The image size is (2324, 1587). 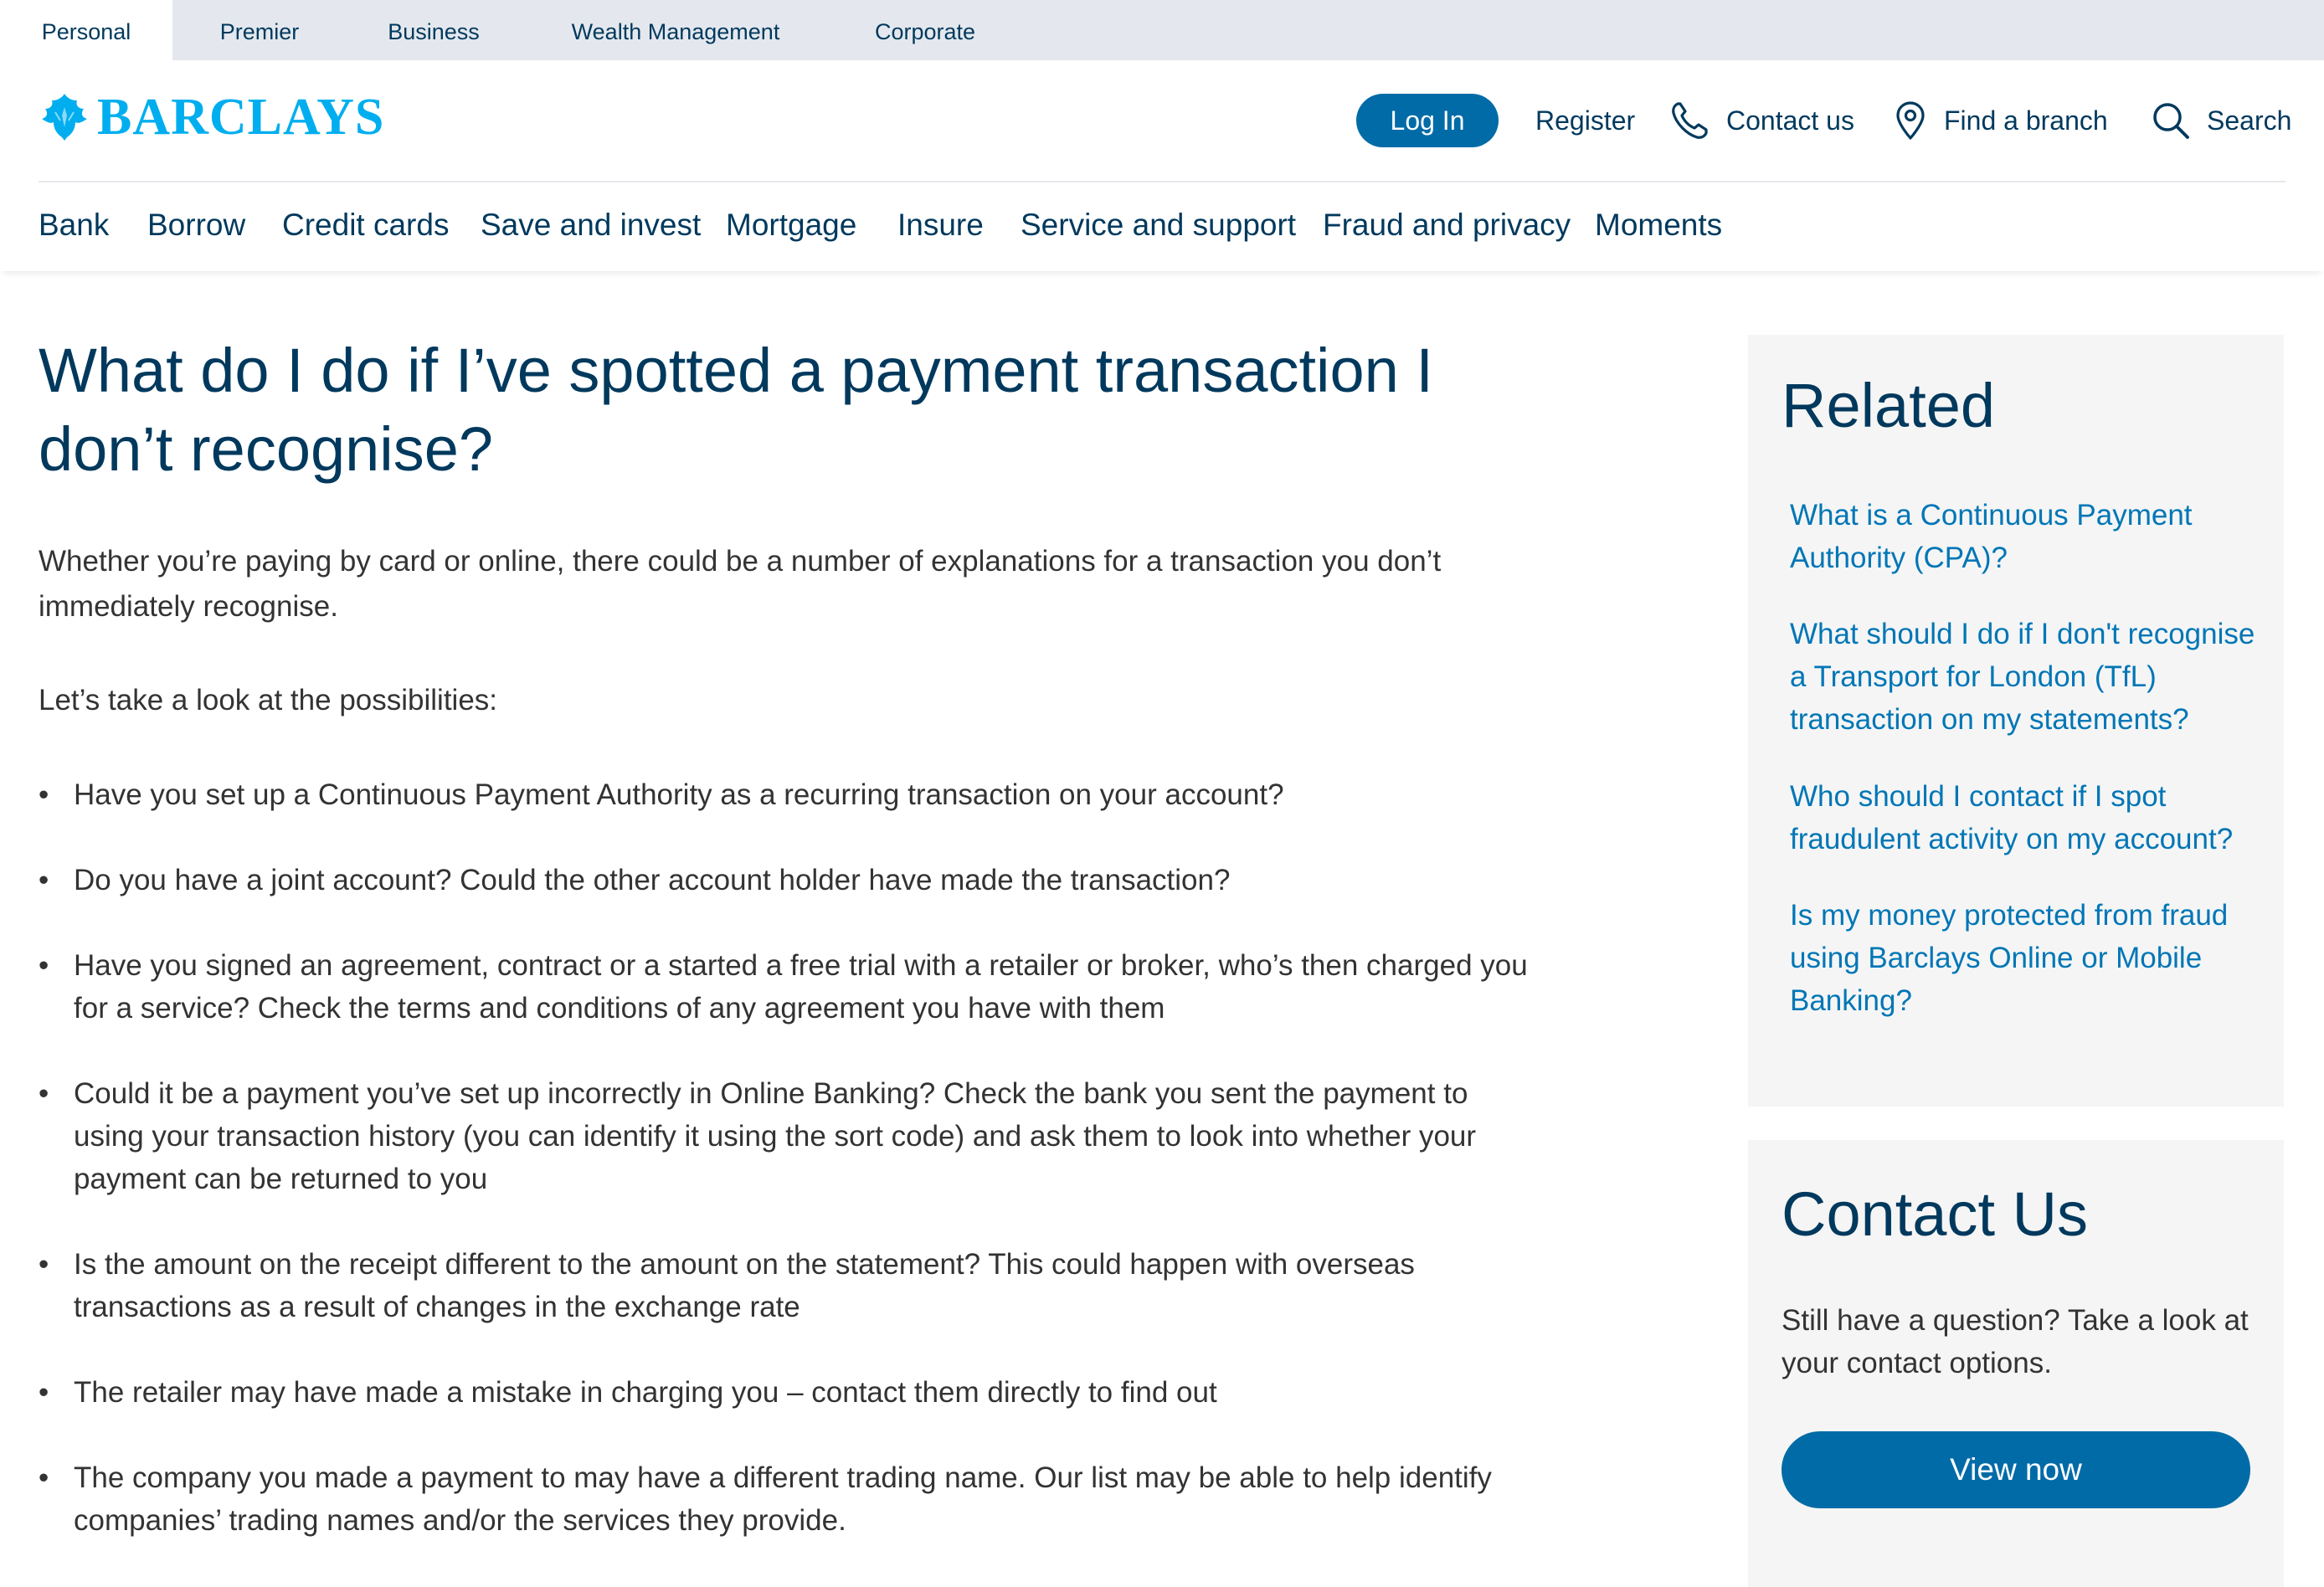 What do you see at coordinates (2171, 121) in the screenshot?
I see `search-icon` at bounding box center [2171, 121].